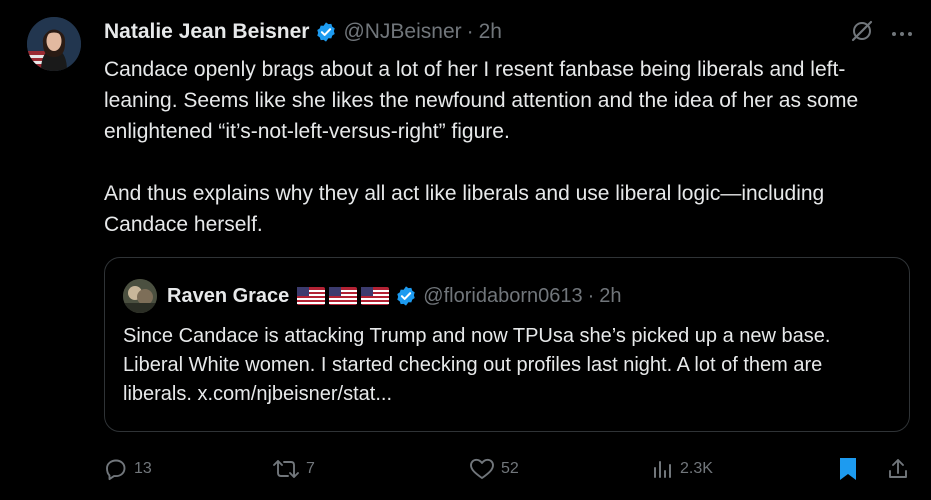  Describe the element at coordinates (610, 296) in the screenshot. I see `quoted-tweet-timestamp: 2h` at that location.